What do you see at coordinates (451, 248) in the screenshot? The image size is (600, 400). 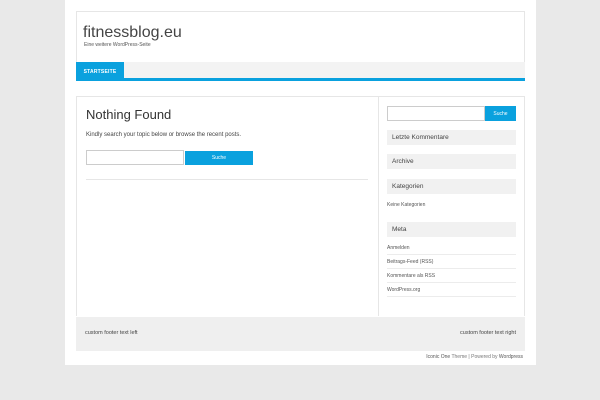 I see `meta-link-anmelden: Anmelden` at bounding box center [451, 248].